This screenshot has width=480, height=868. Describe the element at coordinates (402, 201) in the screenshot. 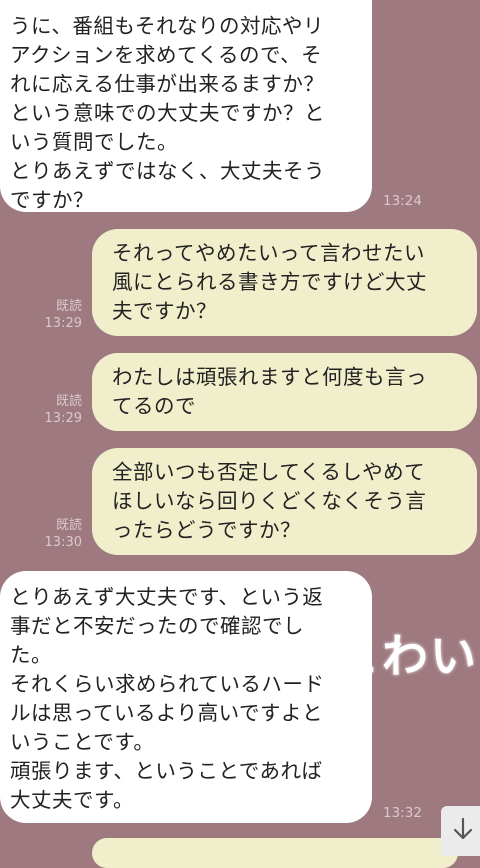

I see `message-time: 13:24` at that location.